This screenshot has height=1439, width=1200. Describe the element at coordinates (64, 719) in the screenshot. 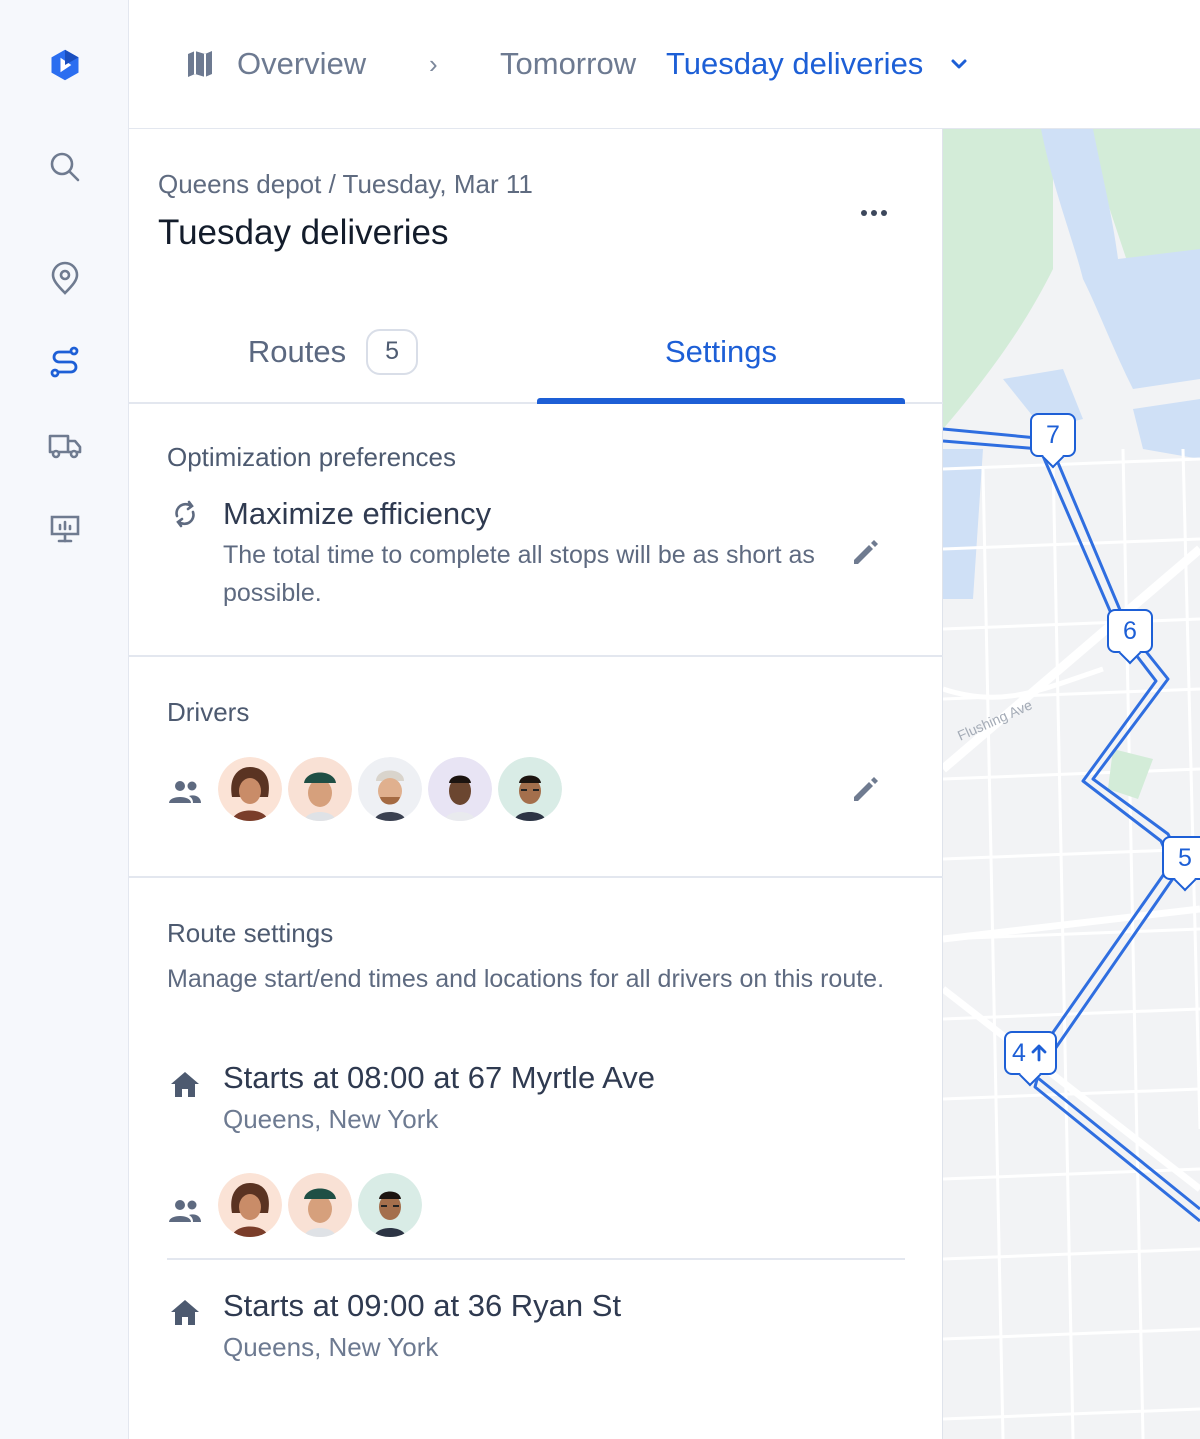

I see `sidebar-nav` at that location.